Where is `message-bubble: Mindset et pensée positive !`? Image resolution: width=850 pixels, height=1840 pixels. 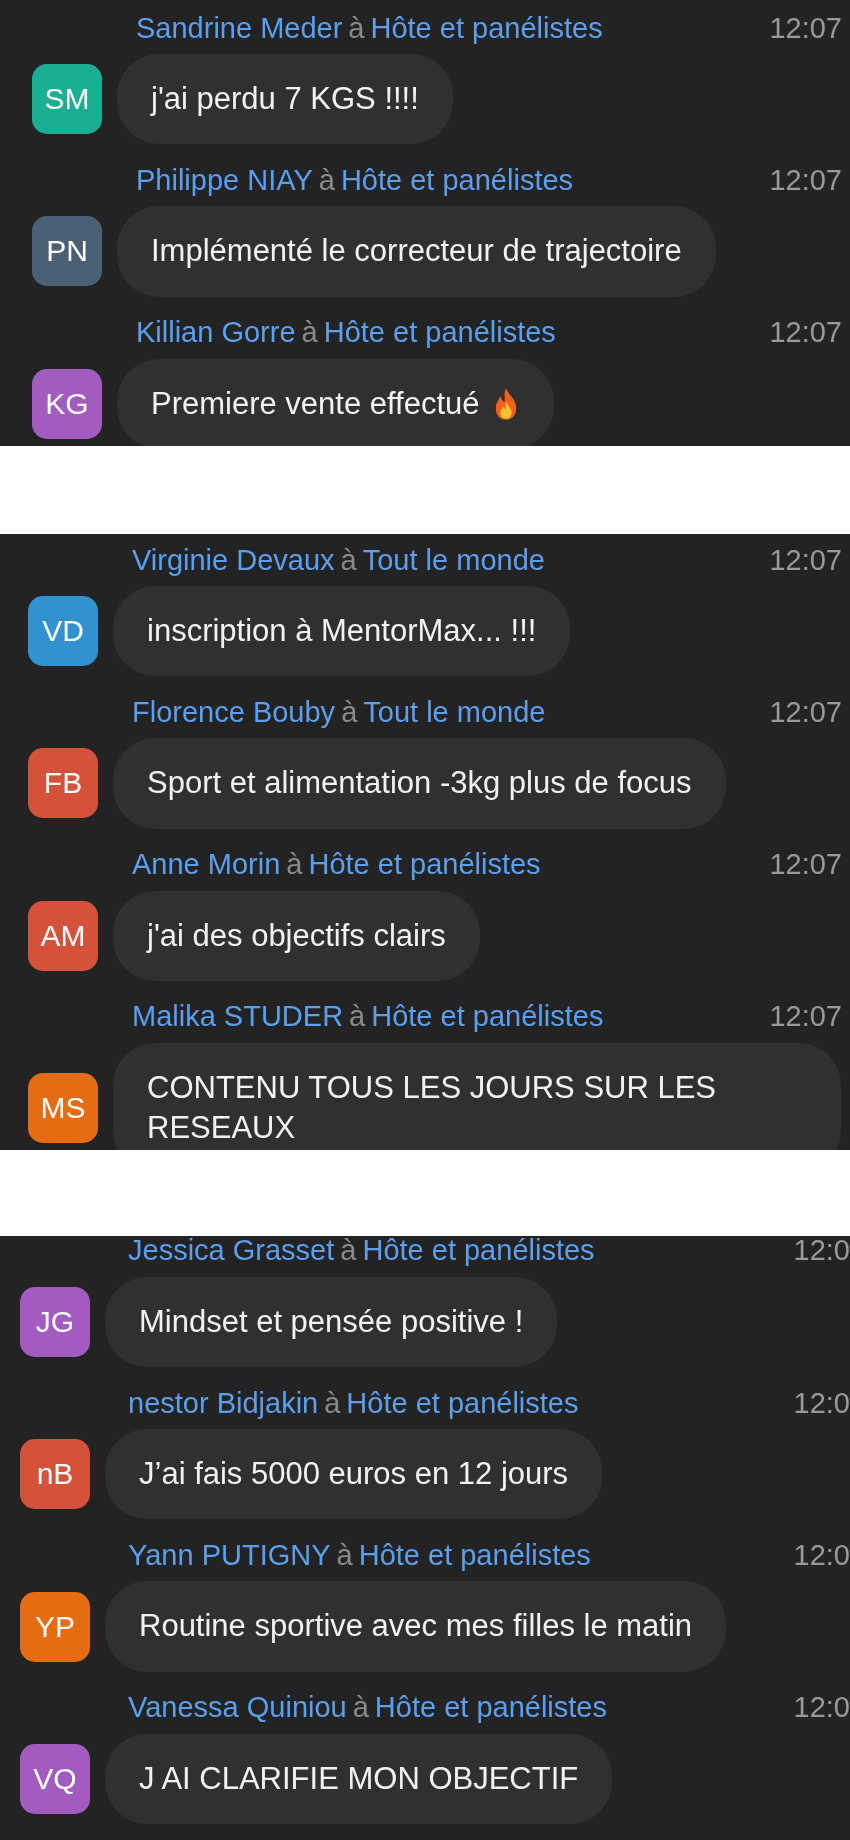
message-bubble: Mindset et pensée positive ! is located at coordinates (331, 1322).